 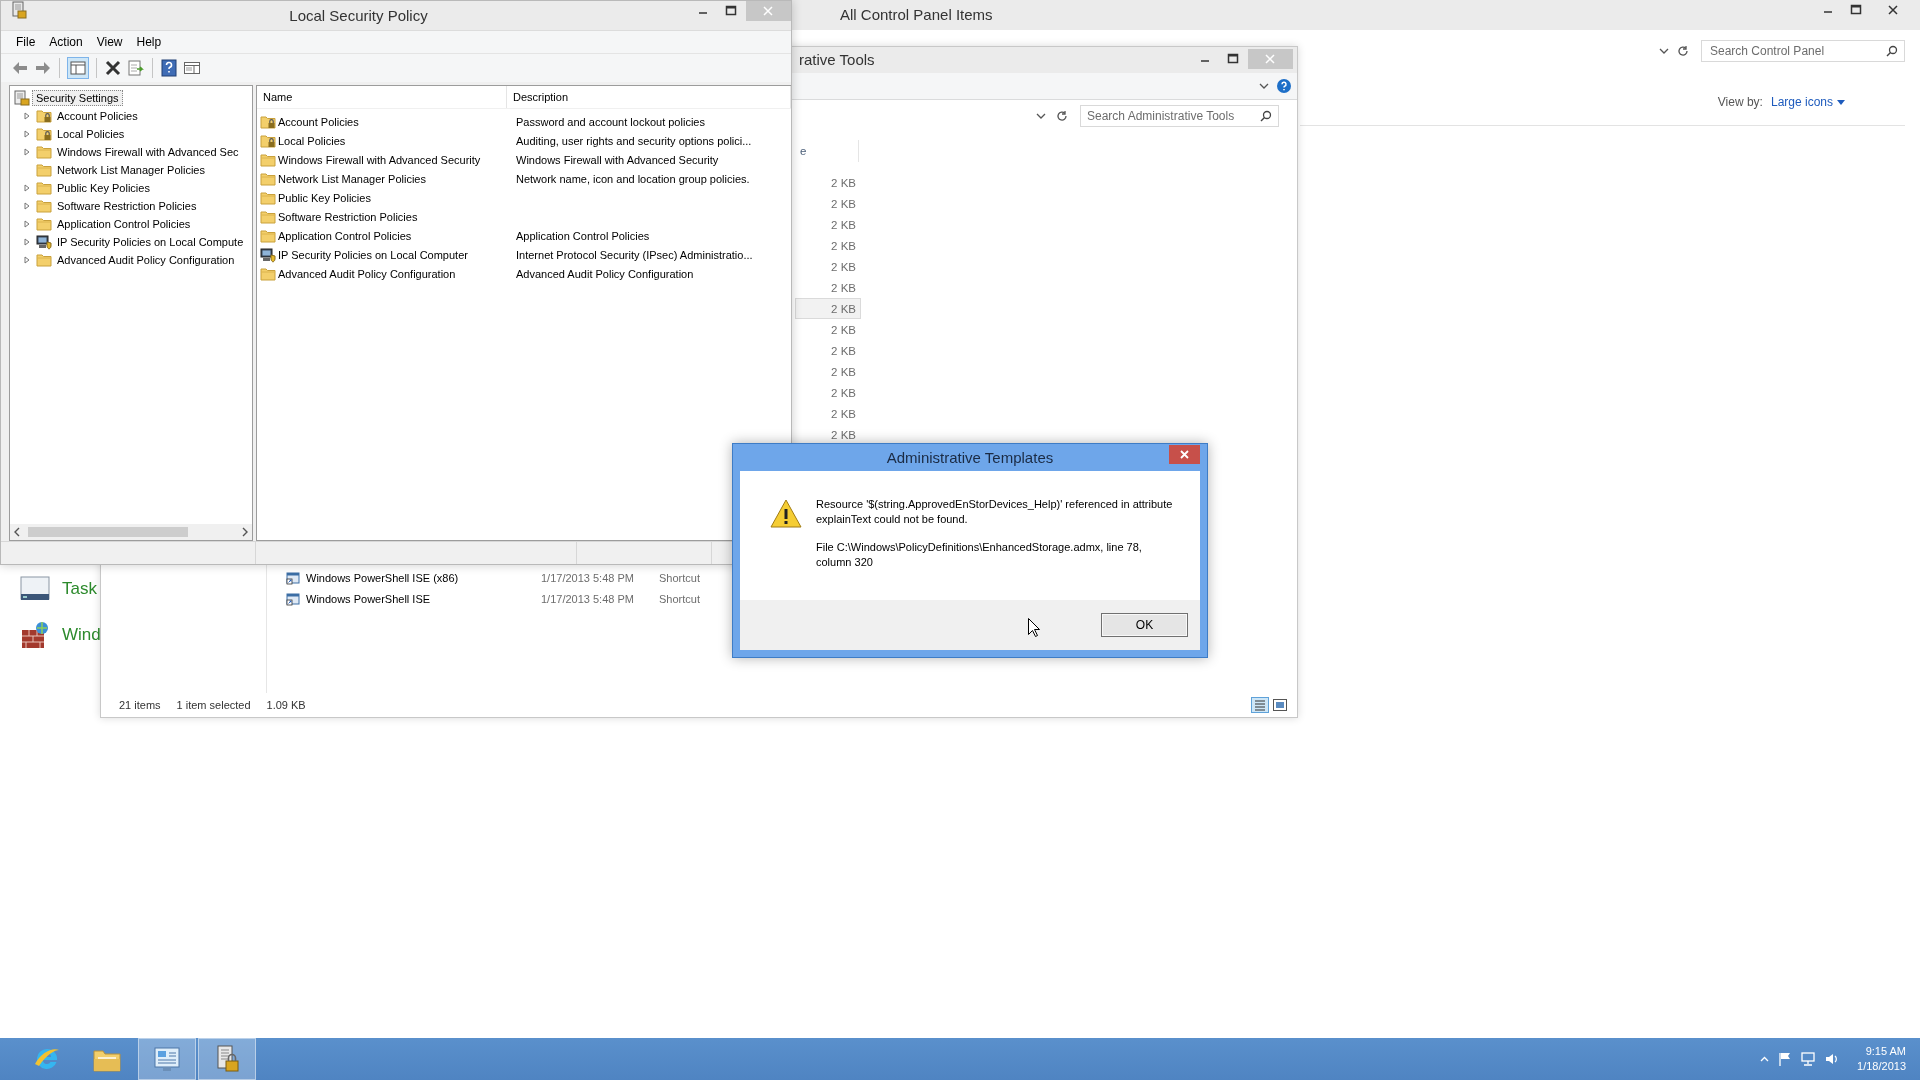 I want to click on clock-date: 1/18/2013, so click(x=1881, y=1066).